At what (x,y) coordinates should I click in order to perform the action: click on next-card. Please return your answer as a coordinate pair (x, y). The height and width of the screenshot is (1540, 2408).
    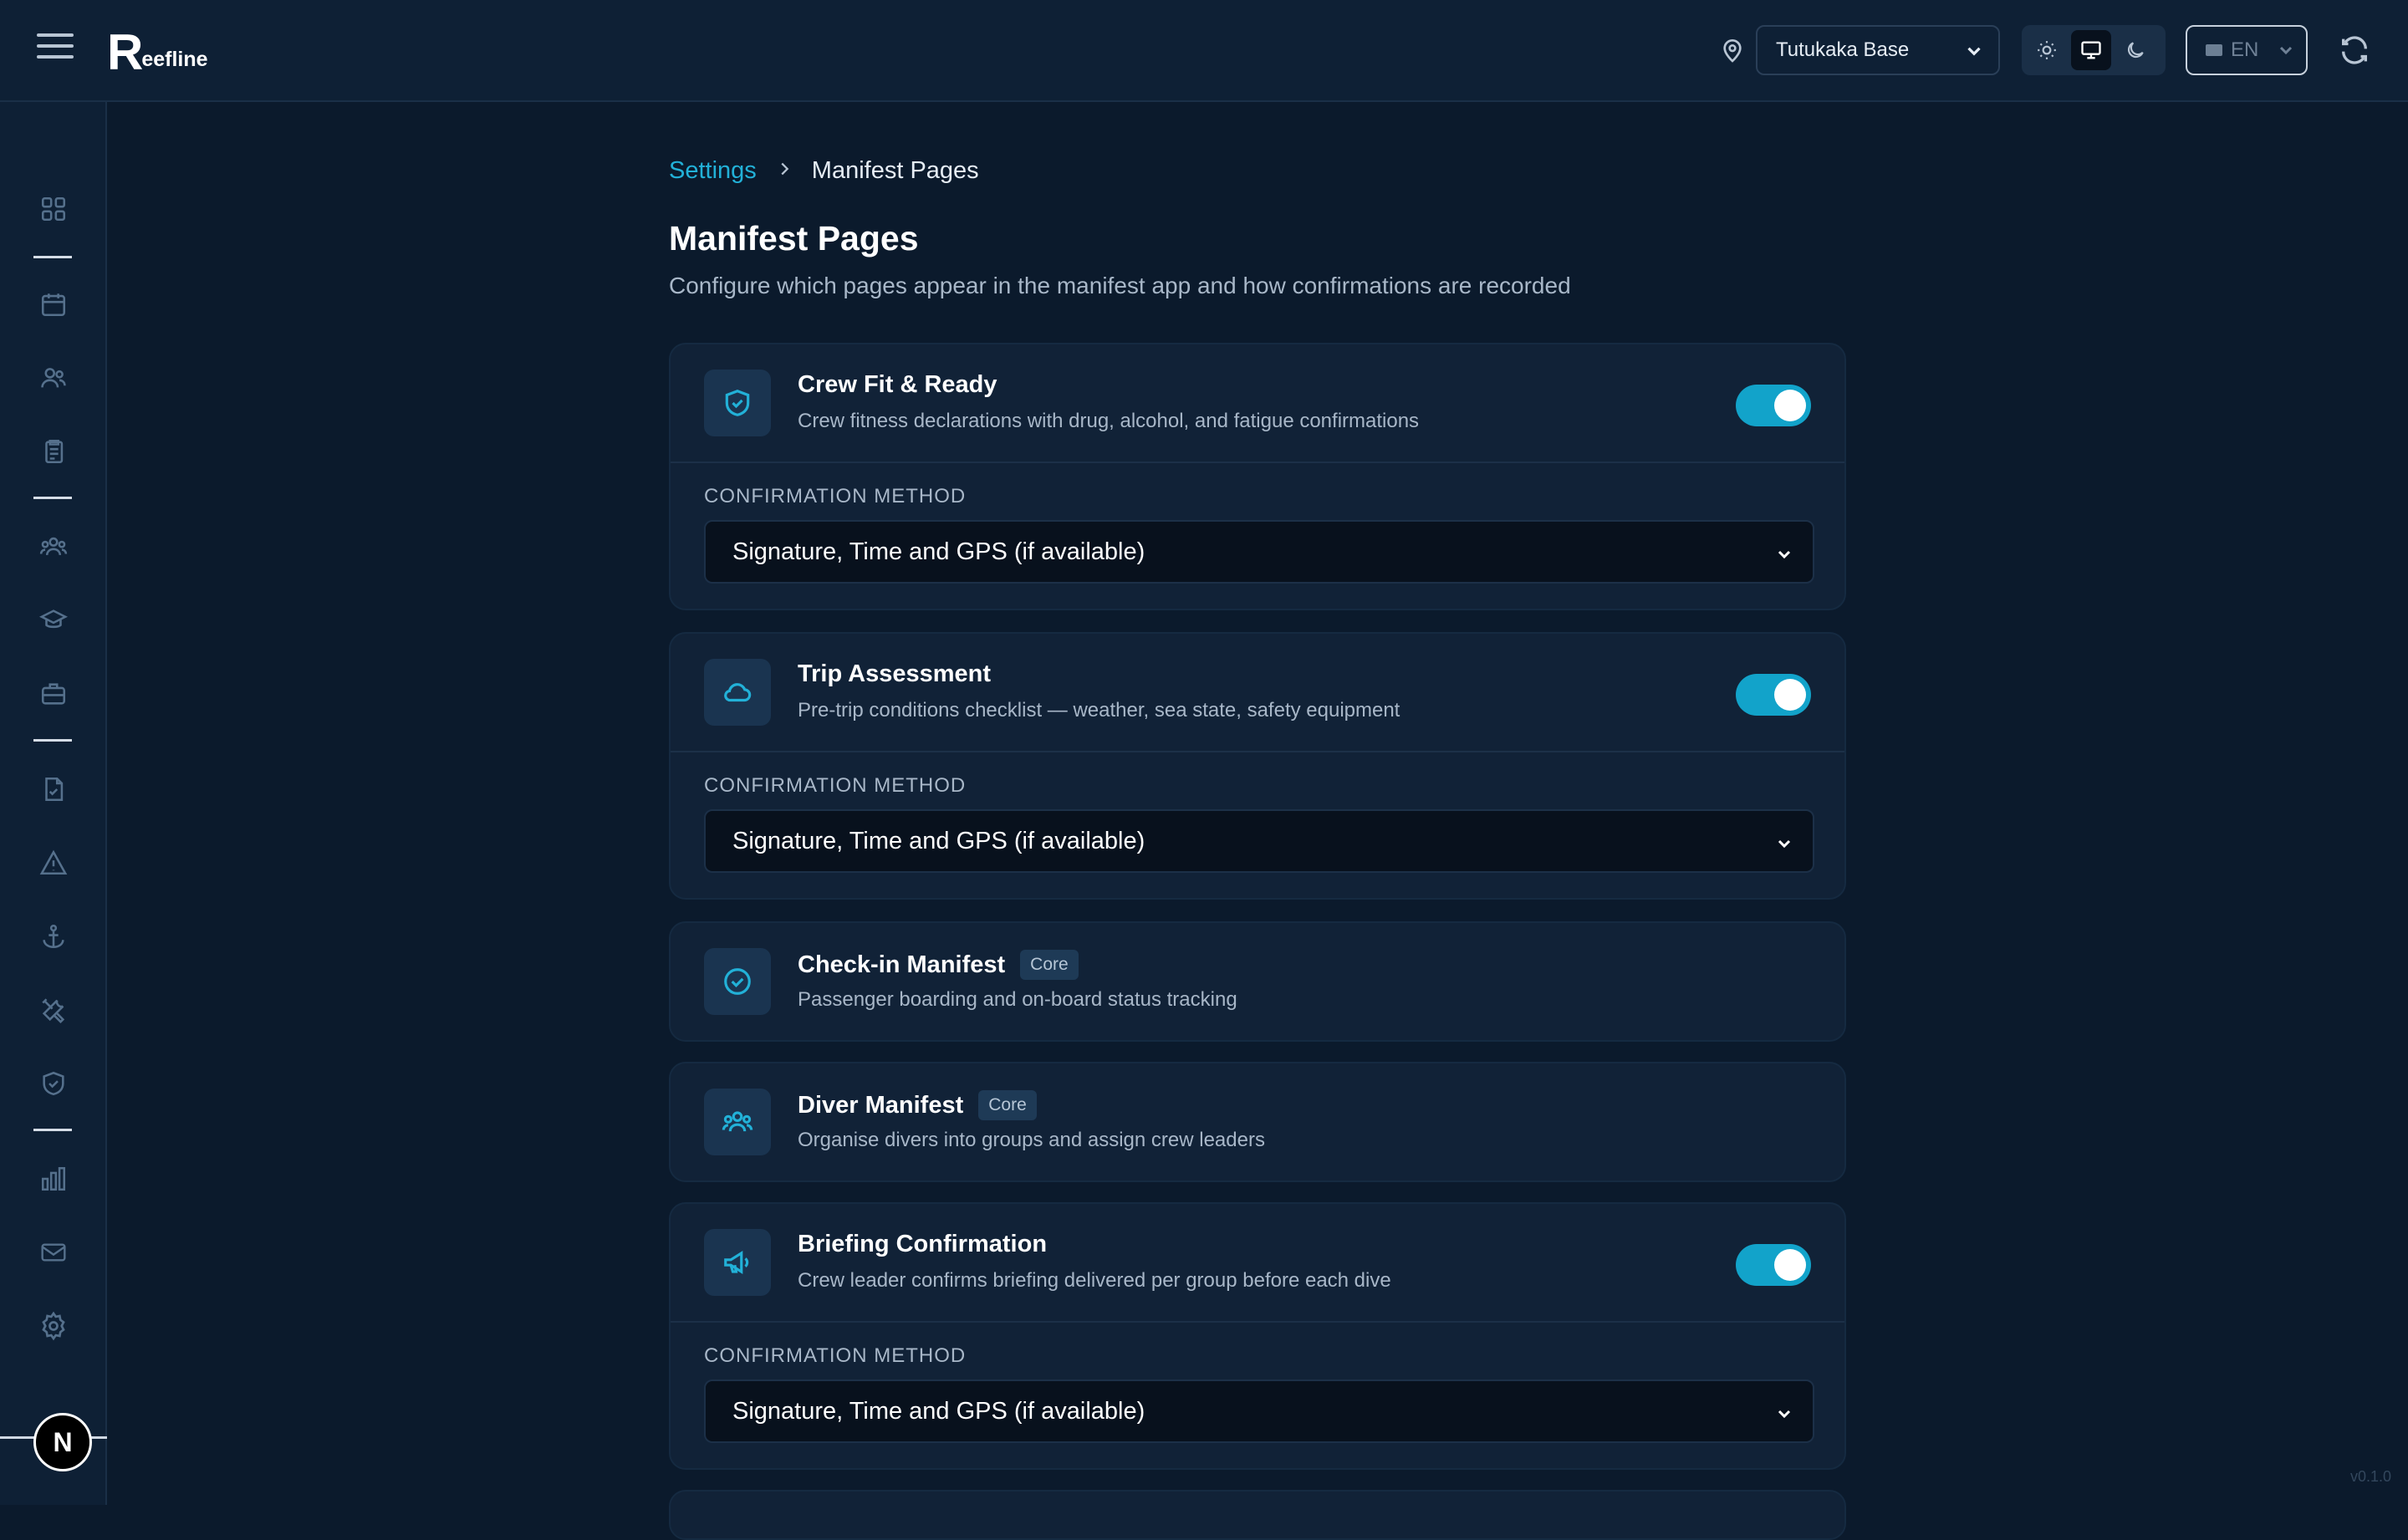
    Looking at the image, I should click on (1257, 1515).